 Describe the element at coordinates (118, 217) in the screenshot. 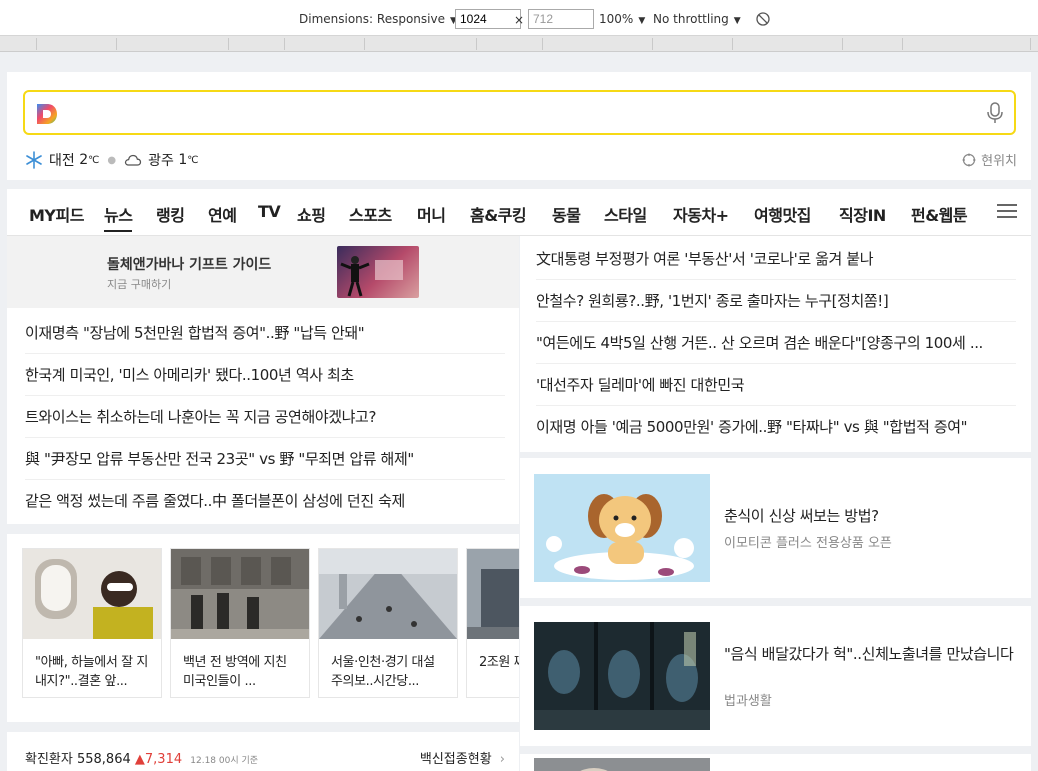

I see `tab-news: 뉴스` at that location.